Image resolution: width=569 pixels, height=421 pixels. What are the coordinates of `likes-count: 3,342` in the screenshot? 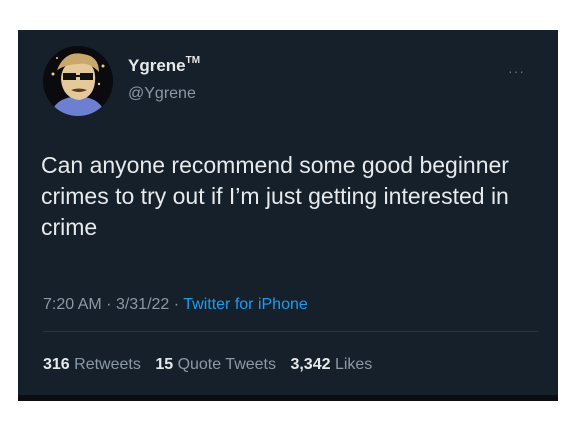 It's located at (310, 364).